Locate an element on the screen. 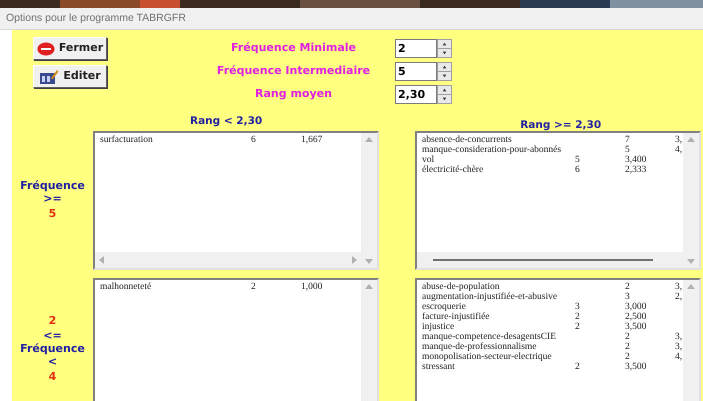 The image size is (703, 401). band-label: 5 is located at coordinates (52, 213).